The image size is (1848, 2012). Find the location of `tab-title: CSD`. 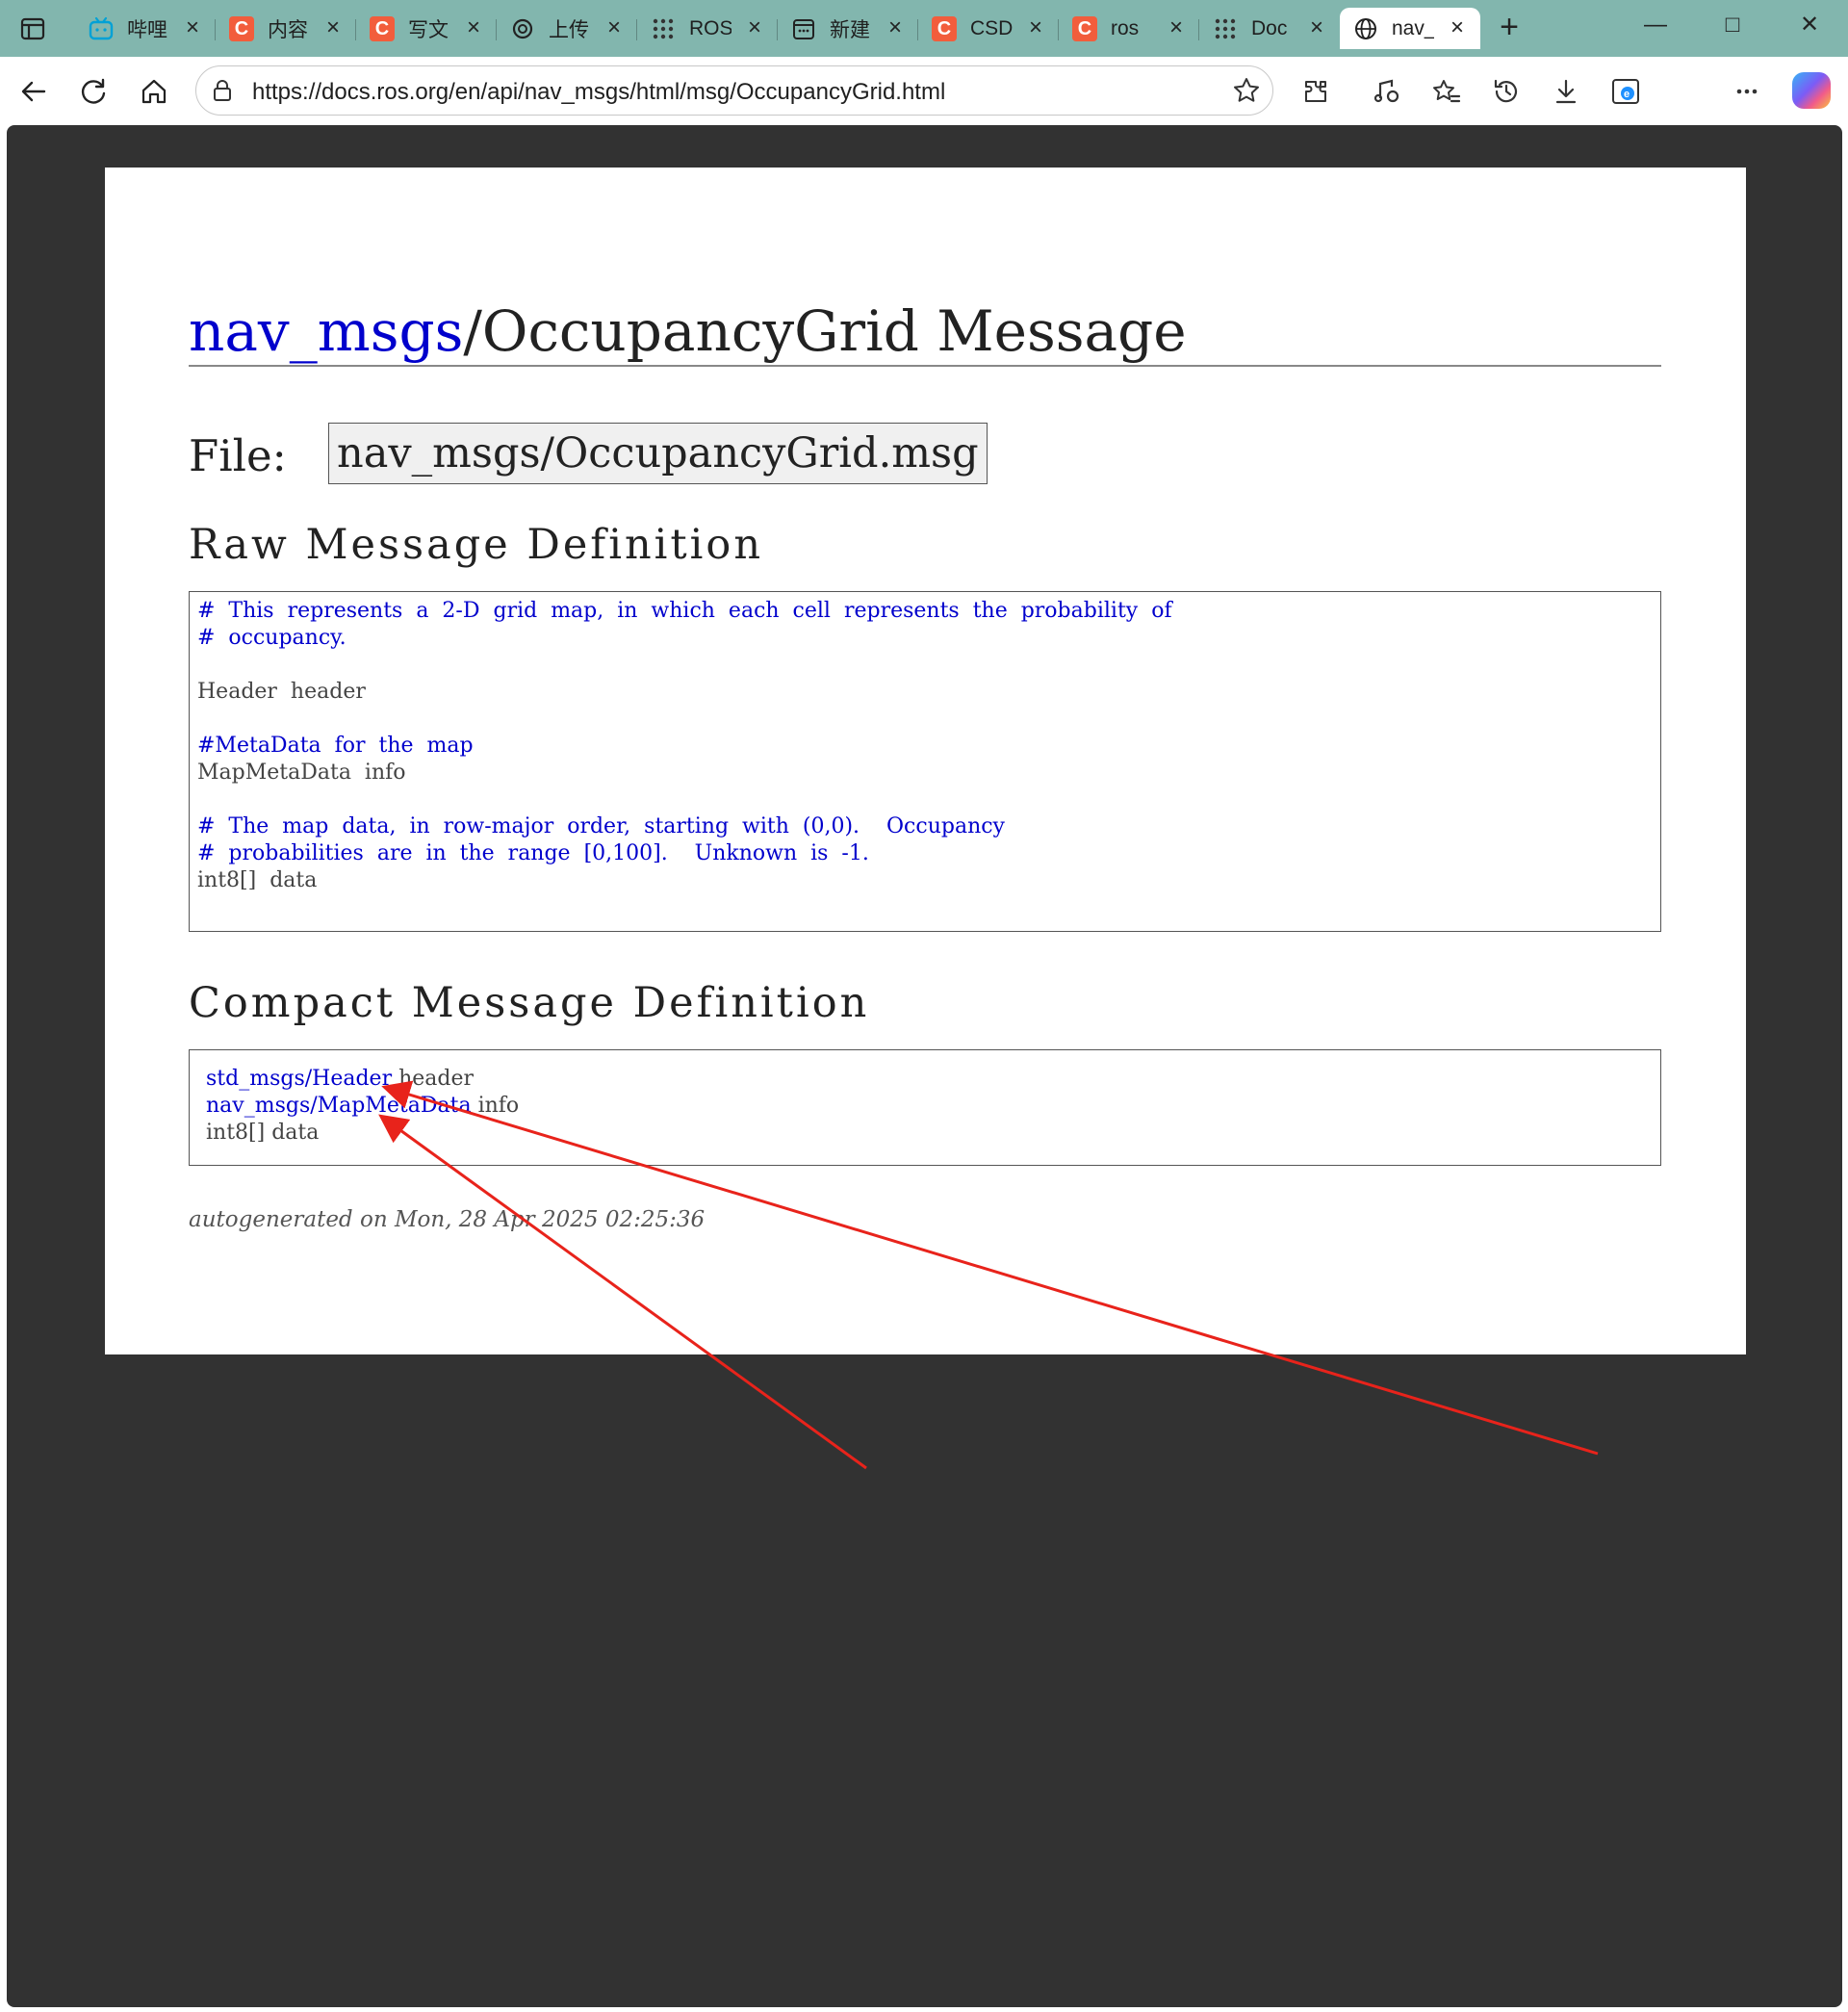

tab-title: CSD is located at coordinates (991, 28).